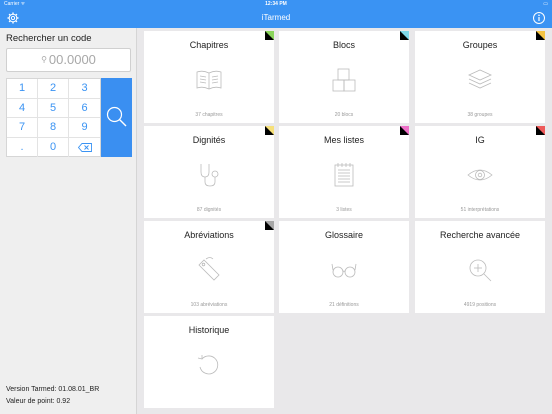  Describe the element at coordinates (343, 45) in the screenshot. I see `tile-title: Blocs` at that location.